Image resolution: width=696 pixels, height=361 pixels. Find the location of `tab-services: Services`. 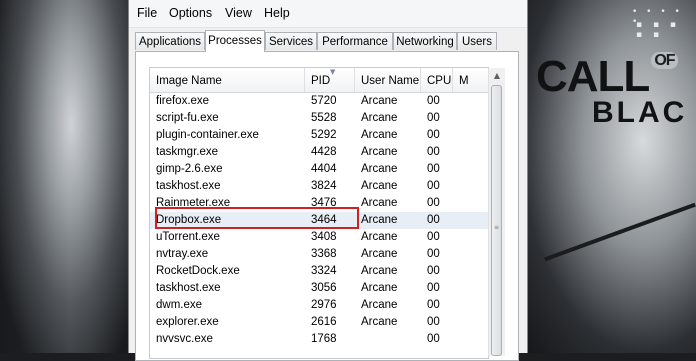

tab-services: Services is located at coordinates (291, 41).